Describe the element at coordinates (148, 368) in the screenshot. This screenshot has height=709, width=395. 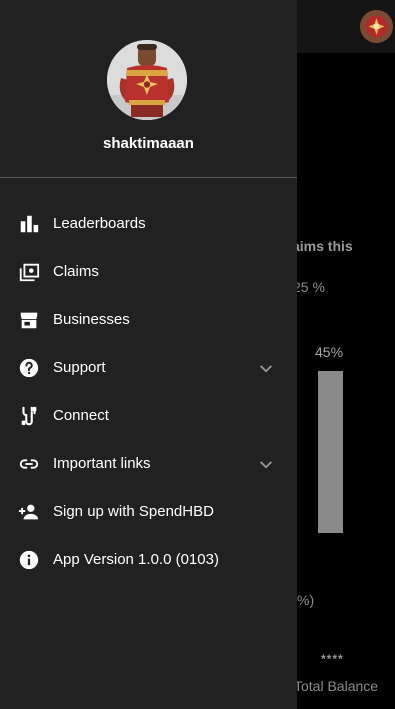
I see `menu-item-support: Support` at that location.